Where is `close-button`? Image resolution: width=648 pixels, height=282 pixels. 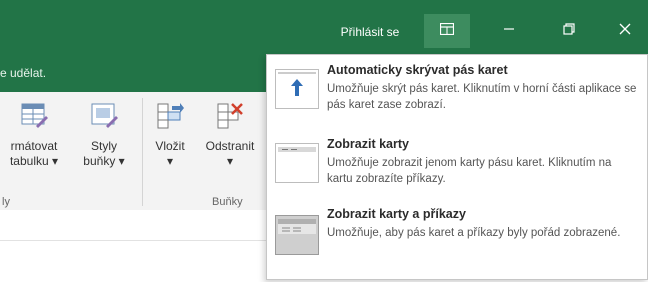 close-button is located at coordinates (625, 31).